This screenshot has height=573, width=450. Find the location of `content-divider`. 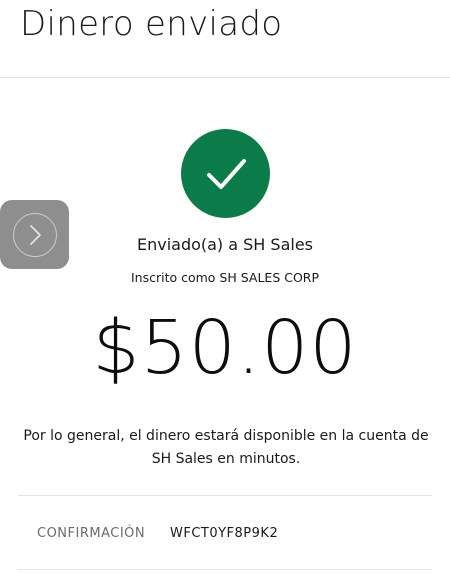

content-divider is located at coordinates (225, 495).